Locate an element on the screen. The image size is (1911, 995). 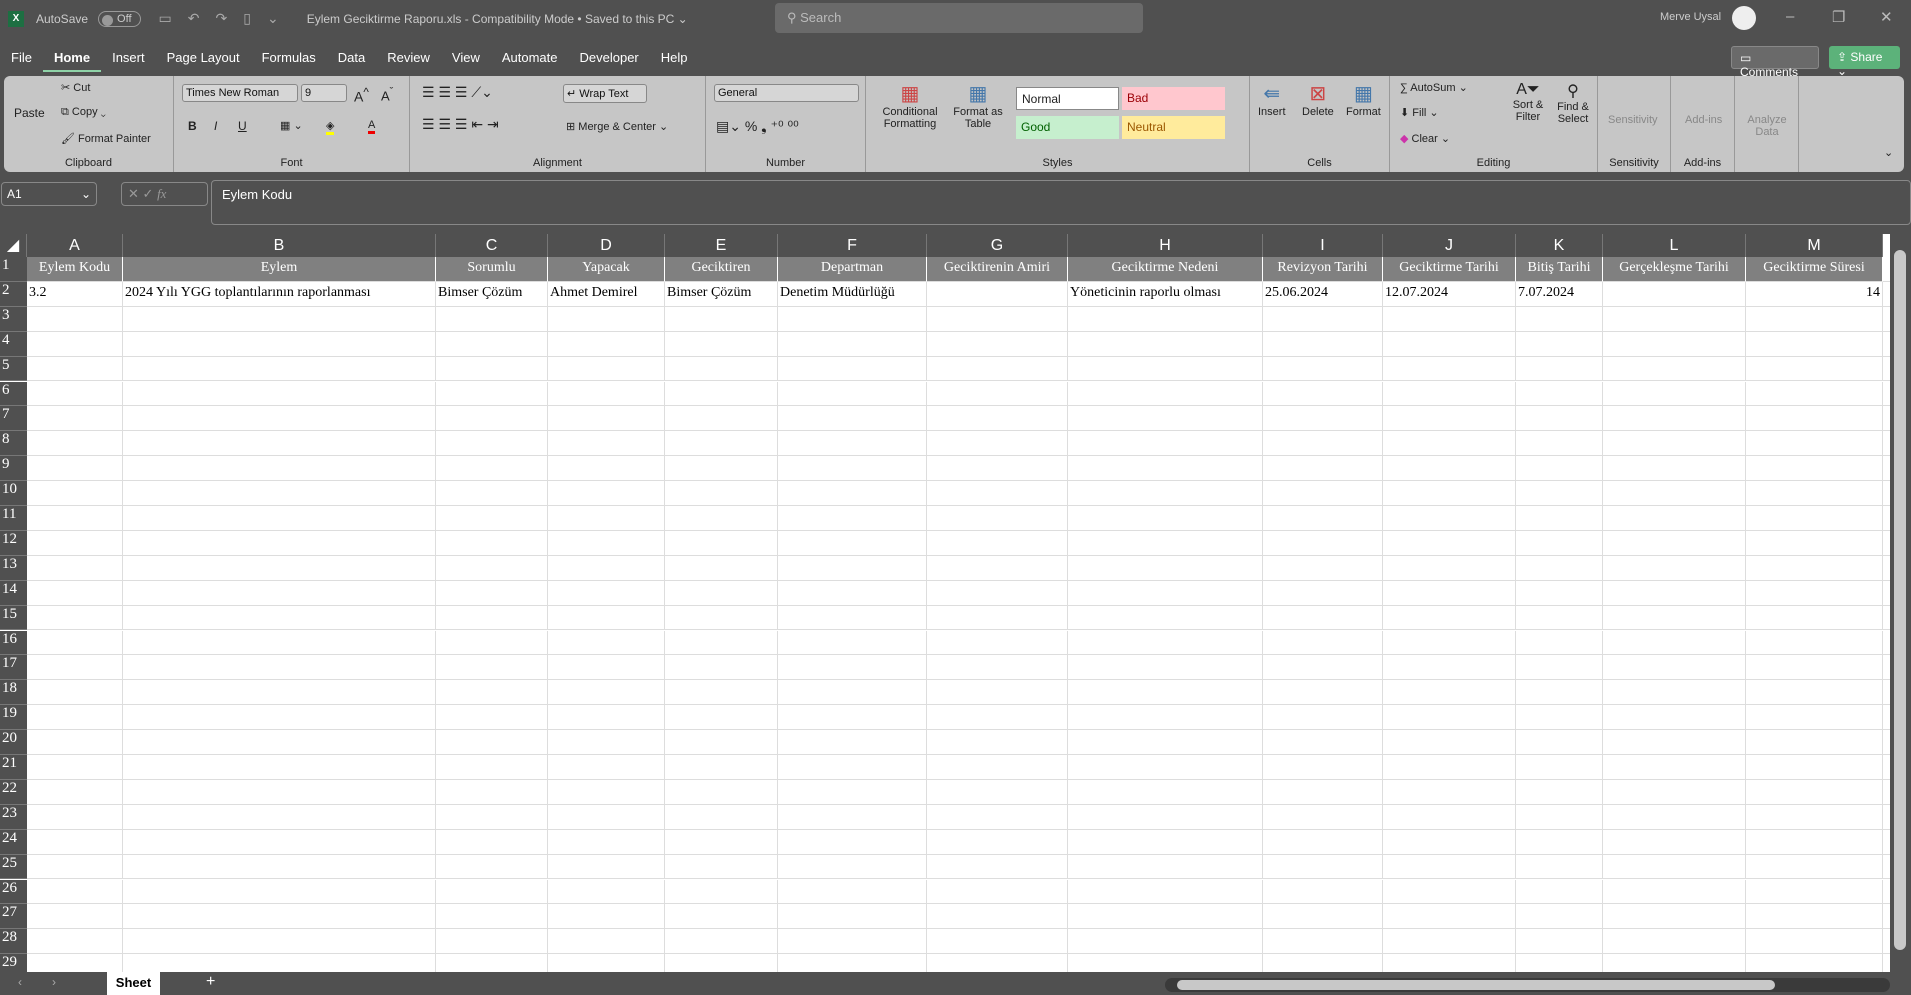
row-header: 7 is located at coordinates (13, 419).